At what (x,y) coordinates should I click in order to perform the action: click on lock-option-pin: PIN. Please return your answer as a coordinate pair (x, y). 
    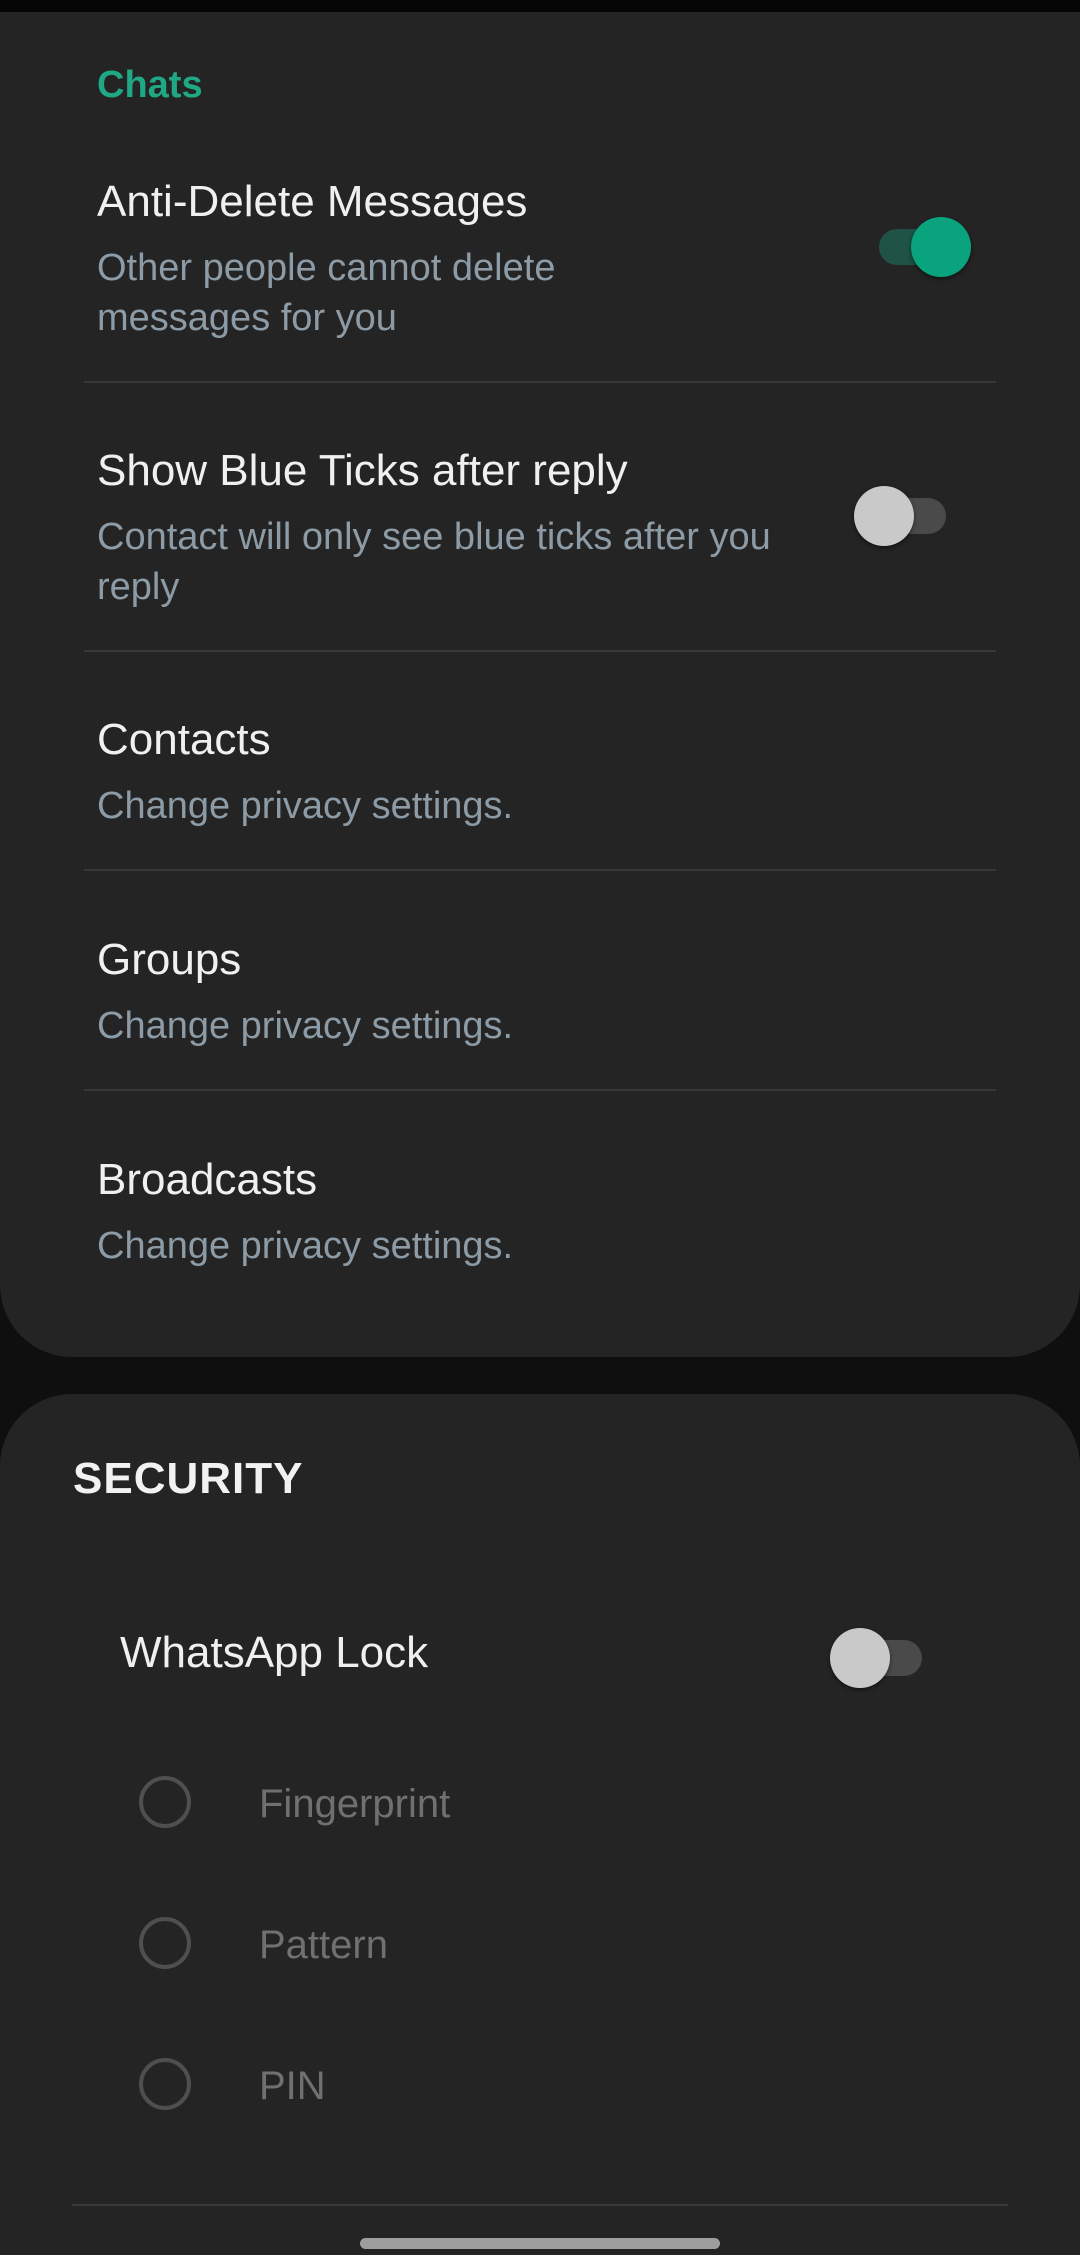
    Looking at the image, I should click on (480, 2087).